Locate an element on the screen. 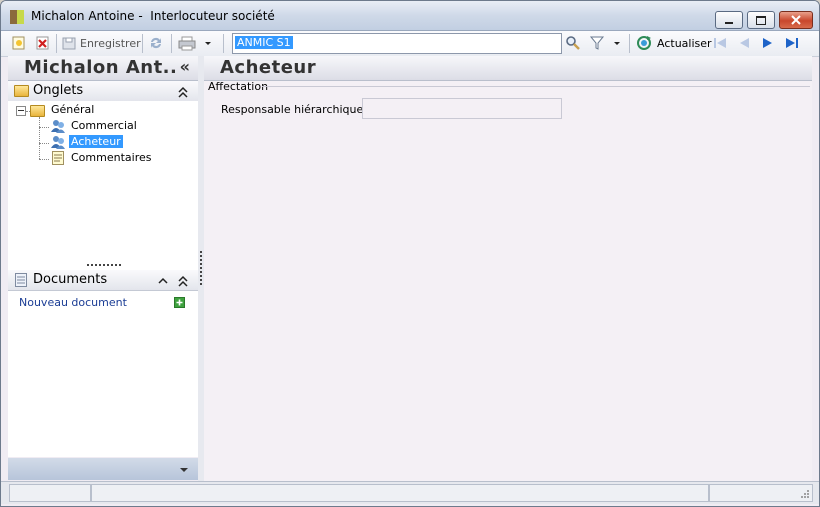 This screenshot has height=507, width=820. first-record-icon is located at coordinates (720, 43).